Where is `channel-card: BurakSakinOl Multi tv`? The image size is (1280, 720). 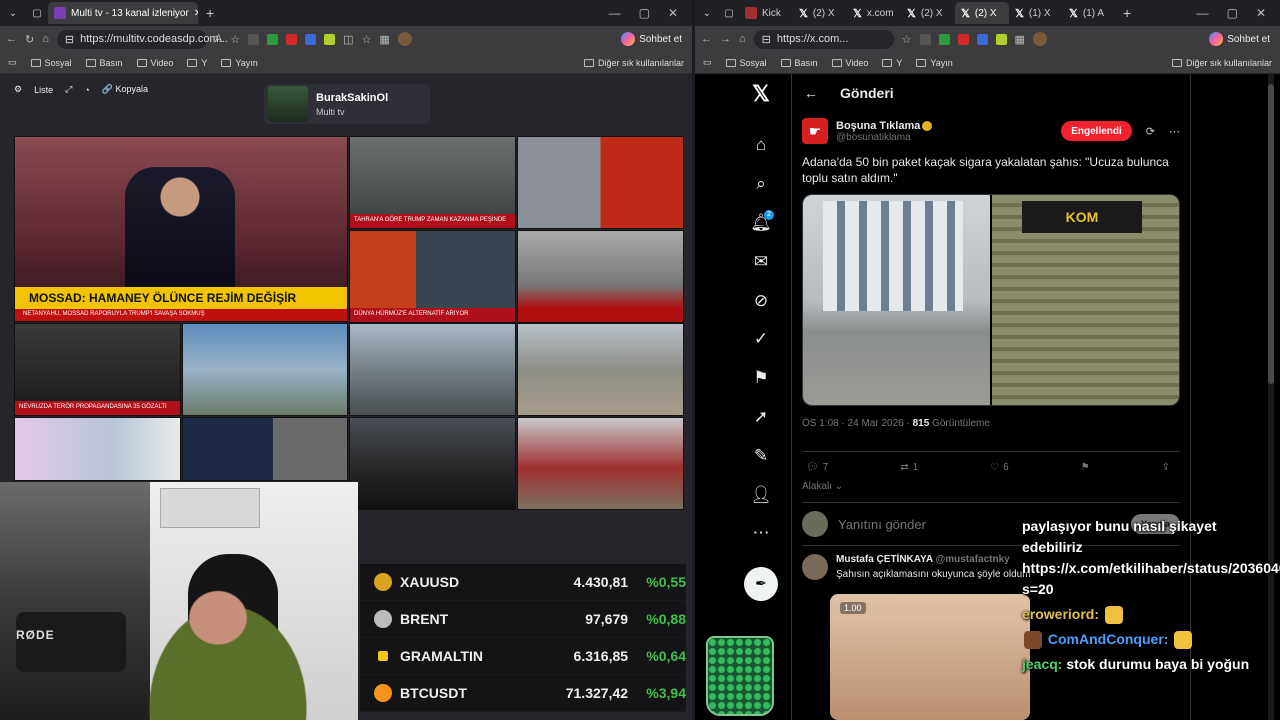 channel-card: BurakSakinOl Multi tv is located at coordinates (347, 104).